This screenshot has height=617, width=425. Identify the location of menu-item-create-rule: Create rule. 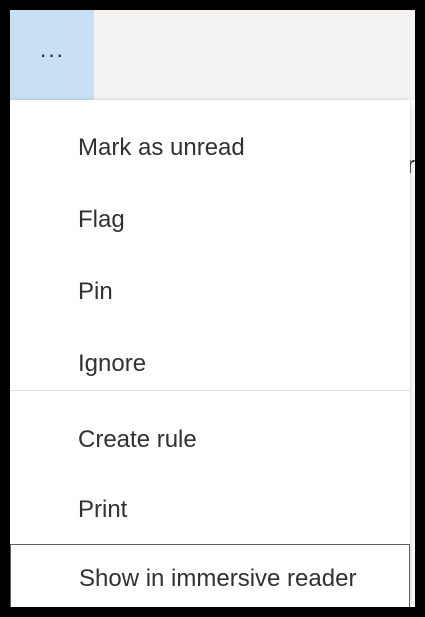
(210, 440).